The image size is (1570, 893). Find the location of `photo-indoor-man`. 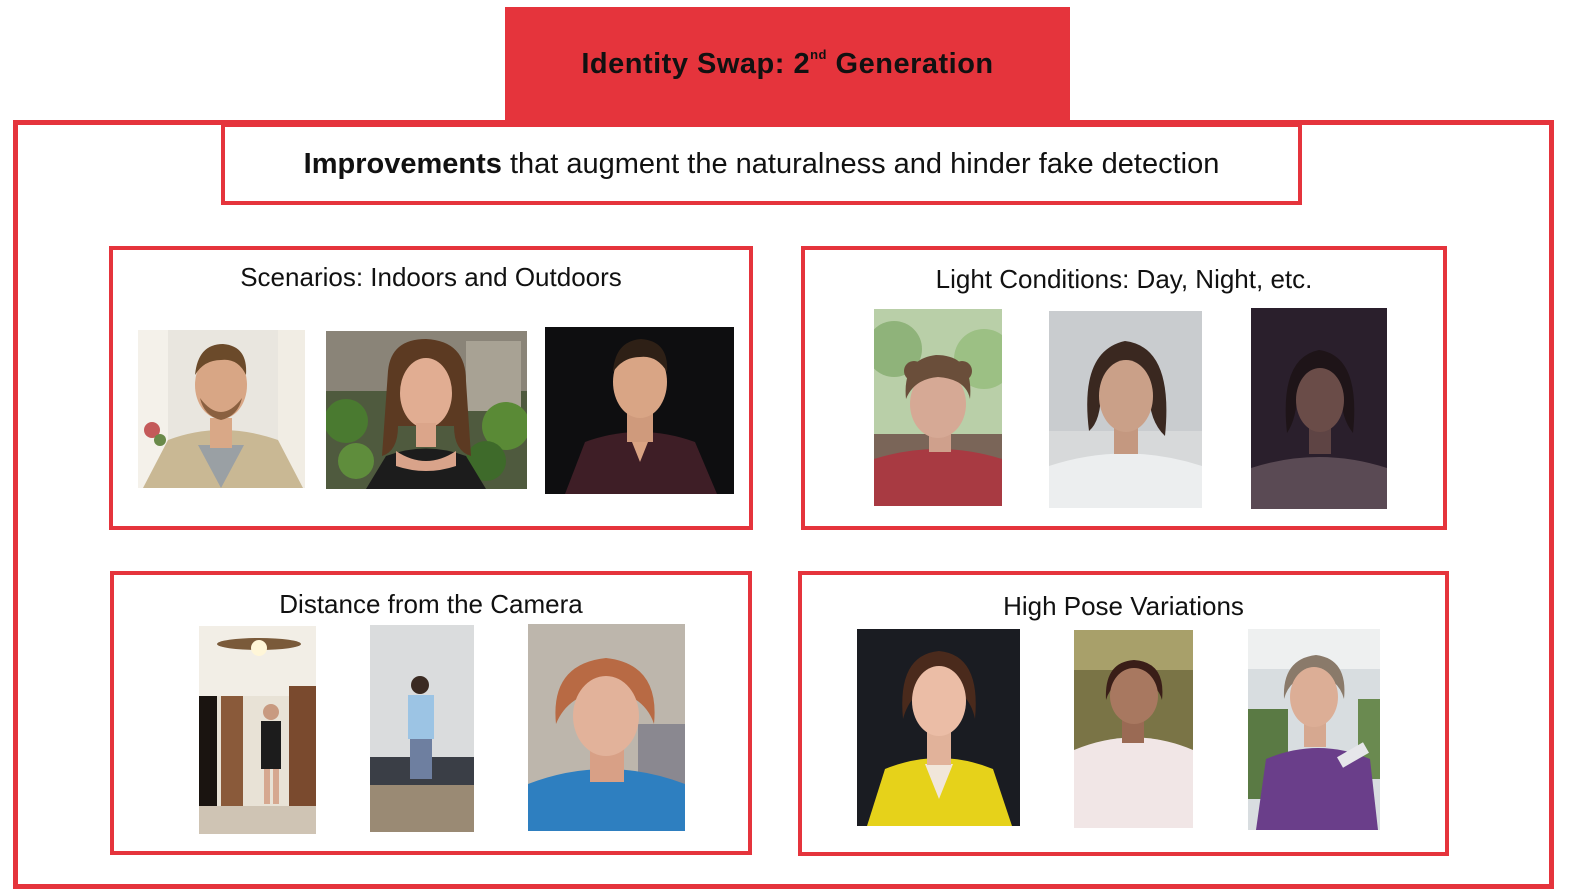

photo-indoor-man is located at coordinates (221, 409).